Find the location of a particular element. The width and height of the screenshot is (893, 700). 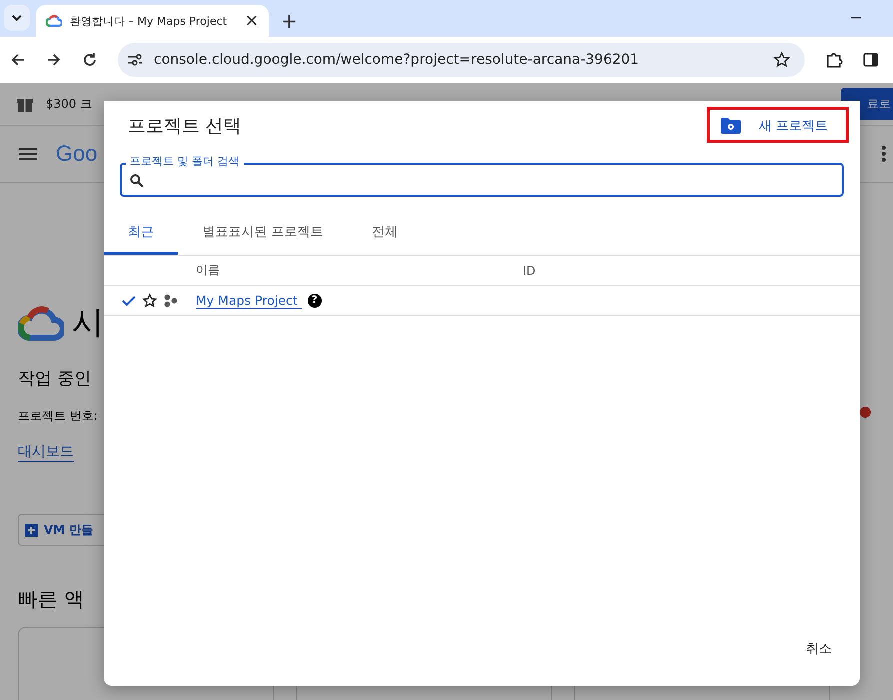

reload-icon is located at coordinates (90, 60).